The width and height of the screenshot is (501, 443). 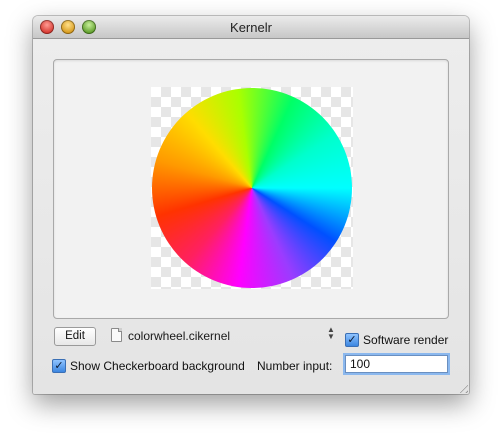 I want to click on checkerboard-label: Show Checkerboard background, so click(x=157, y=366).